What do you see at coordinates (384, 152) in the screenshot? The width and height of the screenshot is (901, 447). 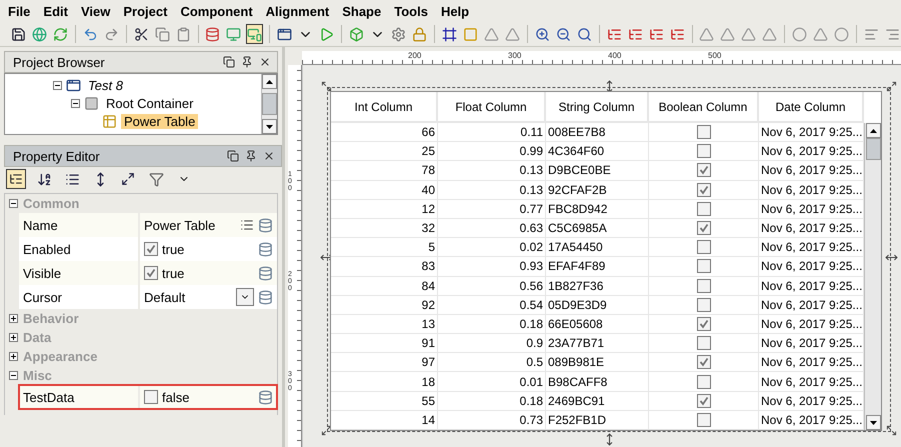 I see `table-cell: 25` at bounding box center [384, 152].